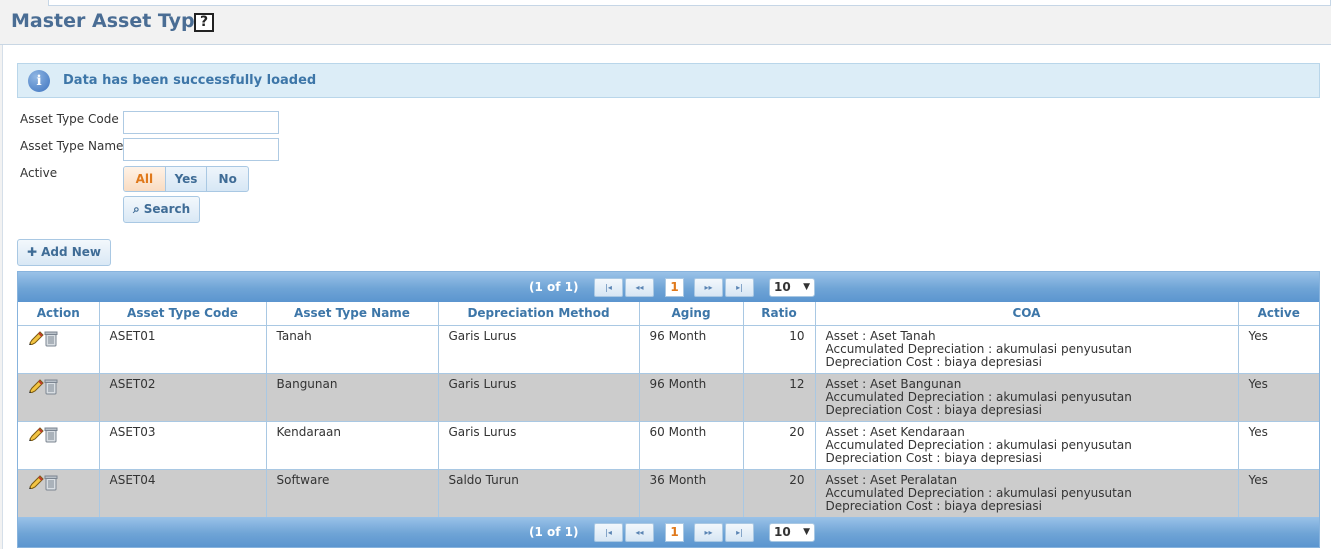  I want to click on pager-count: (1 of 1), so click(554, 532).